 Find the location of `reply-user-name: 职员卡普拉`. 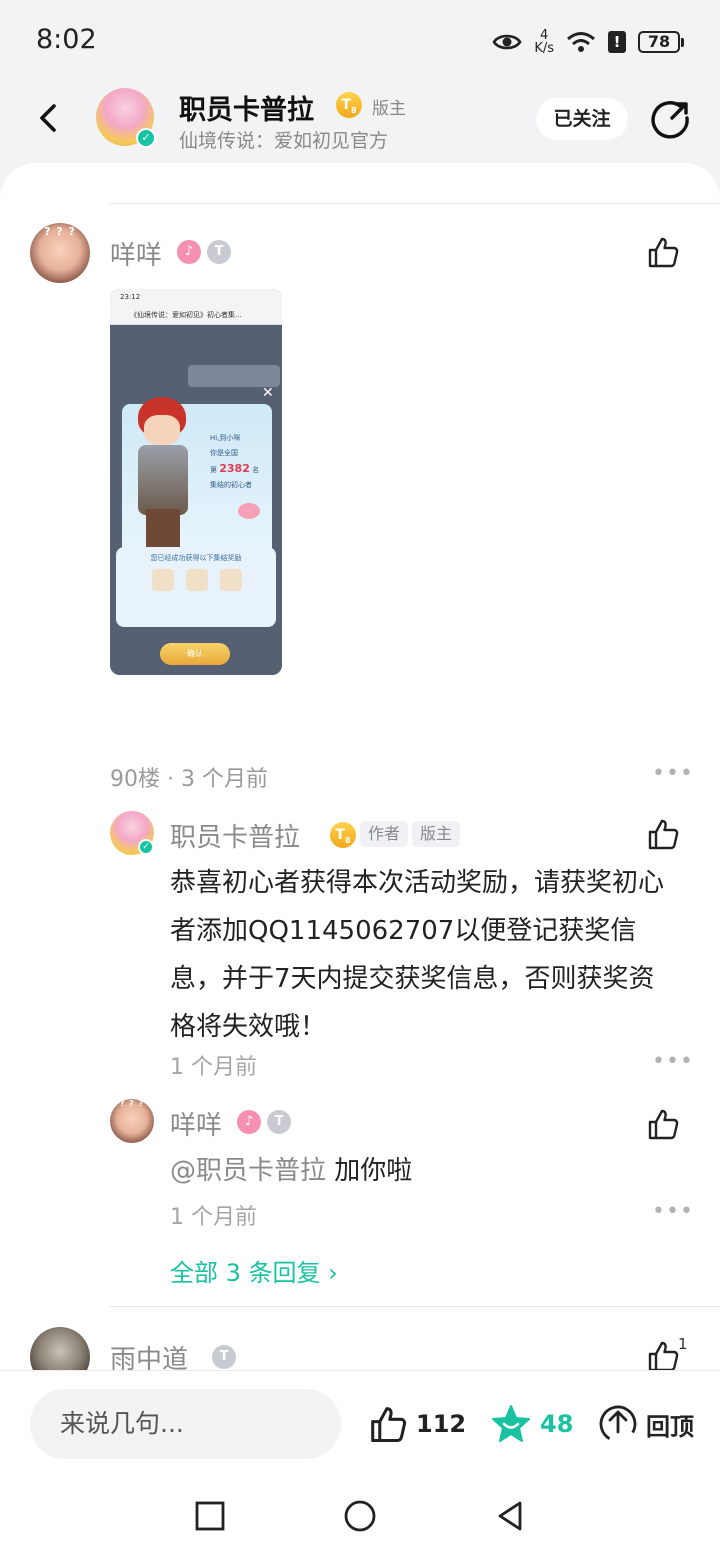

reply-user-name: 职员卡普拉 is located at coordinates (235, 835).